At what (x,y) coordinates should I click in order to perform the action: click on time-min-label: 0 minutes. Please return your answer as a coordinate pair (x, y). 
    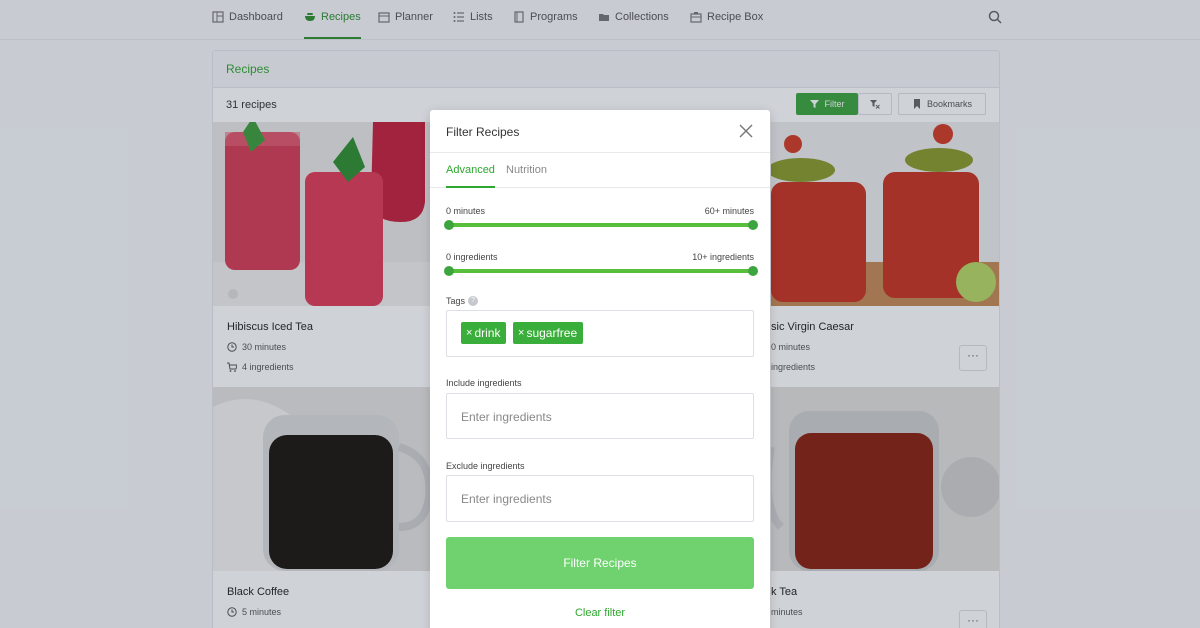
    Looking at the image, I should click on (466, 211).